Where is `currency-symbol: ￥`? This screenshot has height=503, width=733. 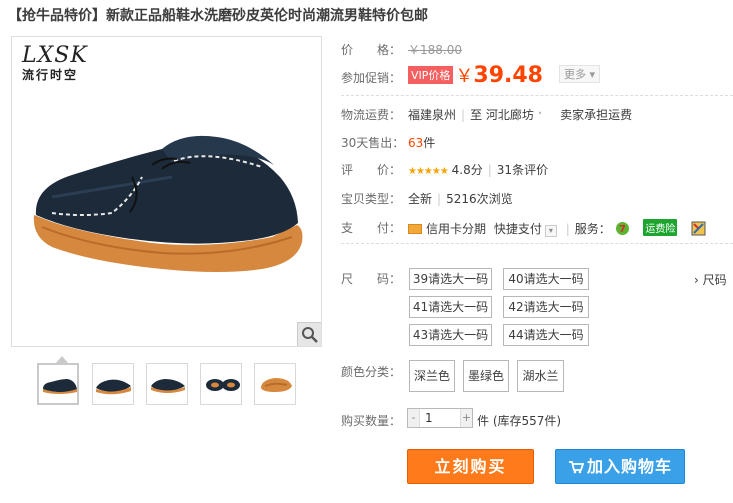
currency-symbol: ￥ is located at coordinates (464, 76).